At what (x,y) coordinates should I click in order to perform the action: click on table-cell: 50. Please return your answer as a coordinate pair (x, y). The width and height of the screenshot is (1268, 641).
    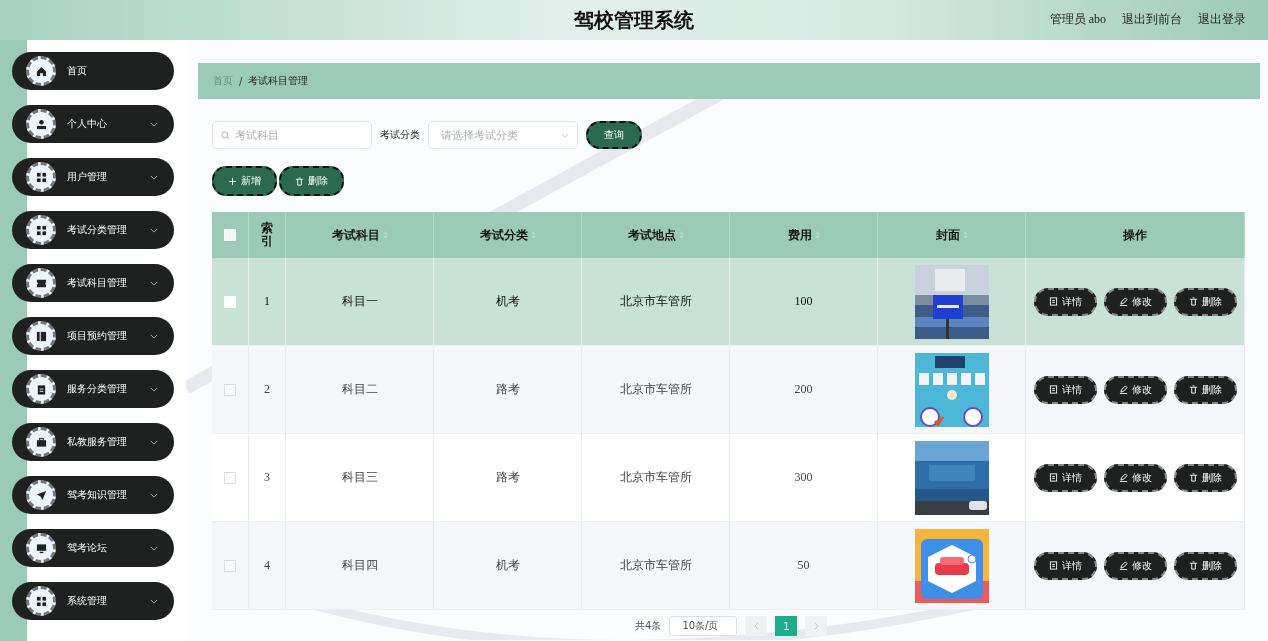
    Looking at the image, I should click on (803, 565).